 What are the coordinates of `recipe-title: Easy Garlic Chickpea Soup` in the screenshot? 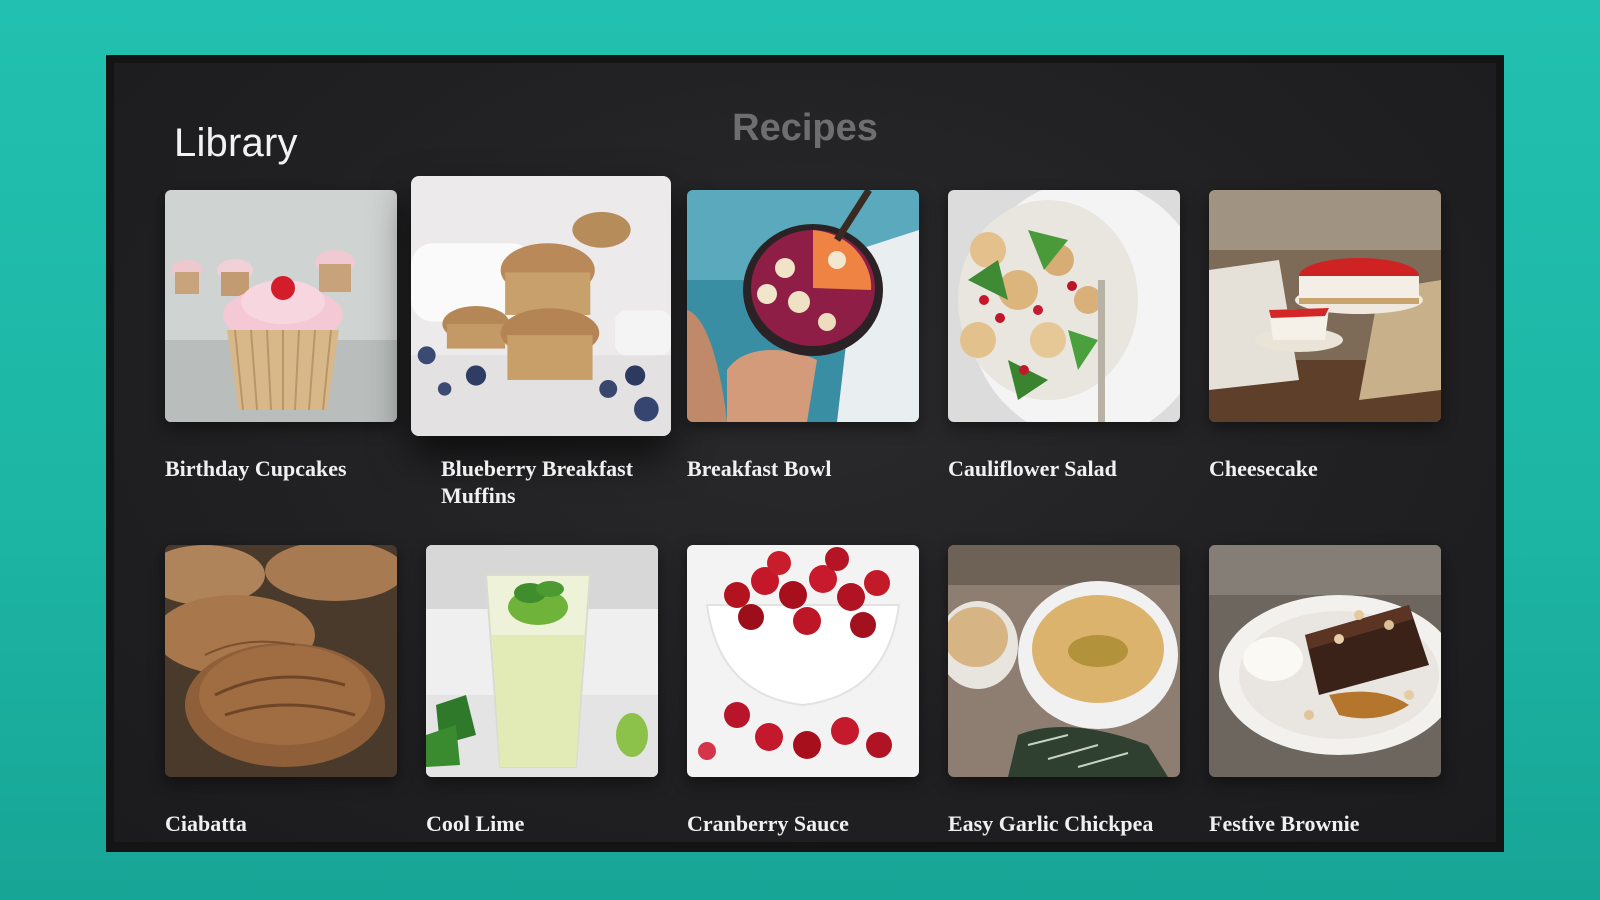 It's located at (1051, 831).